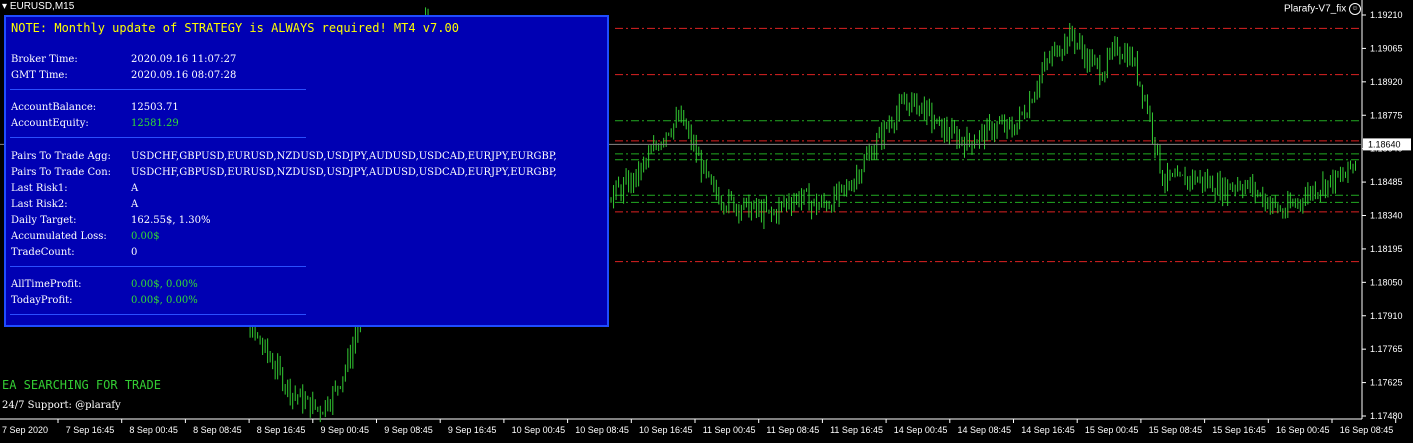  What do you see at coordinates (153, 430) in the screenshot?
I see `time-tick-label: 8 Sep 00:45` at bounding box center [153, 430].